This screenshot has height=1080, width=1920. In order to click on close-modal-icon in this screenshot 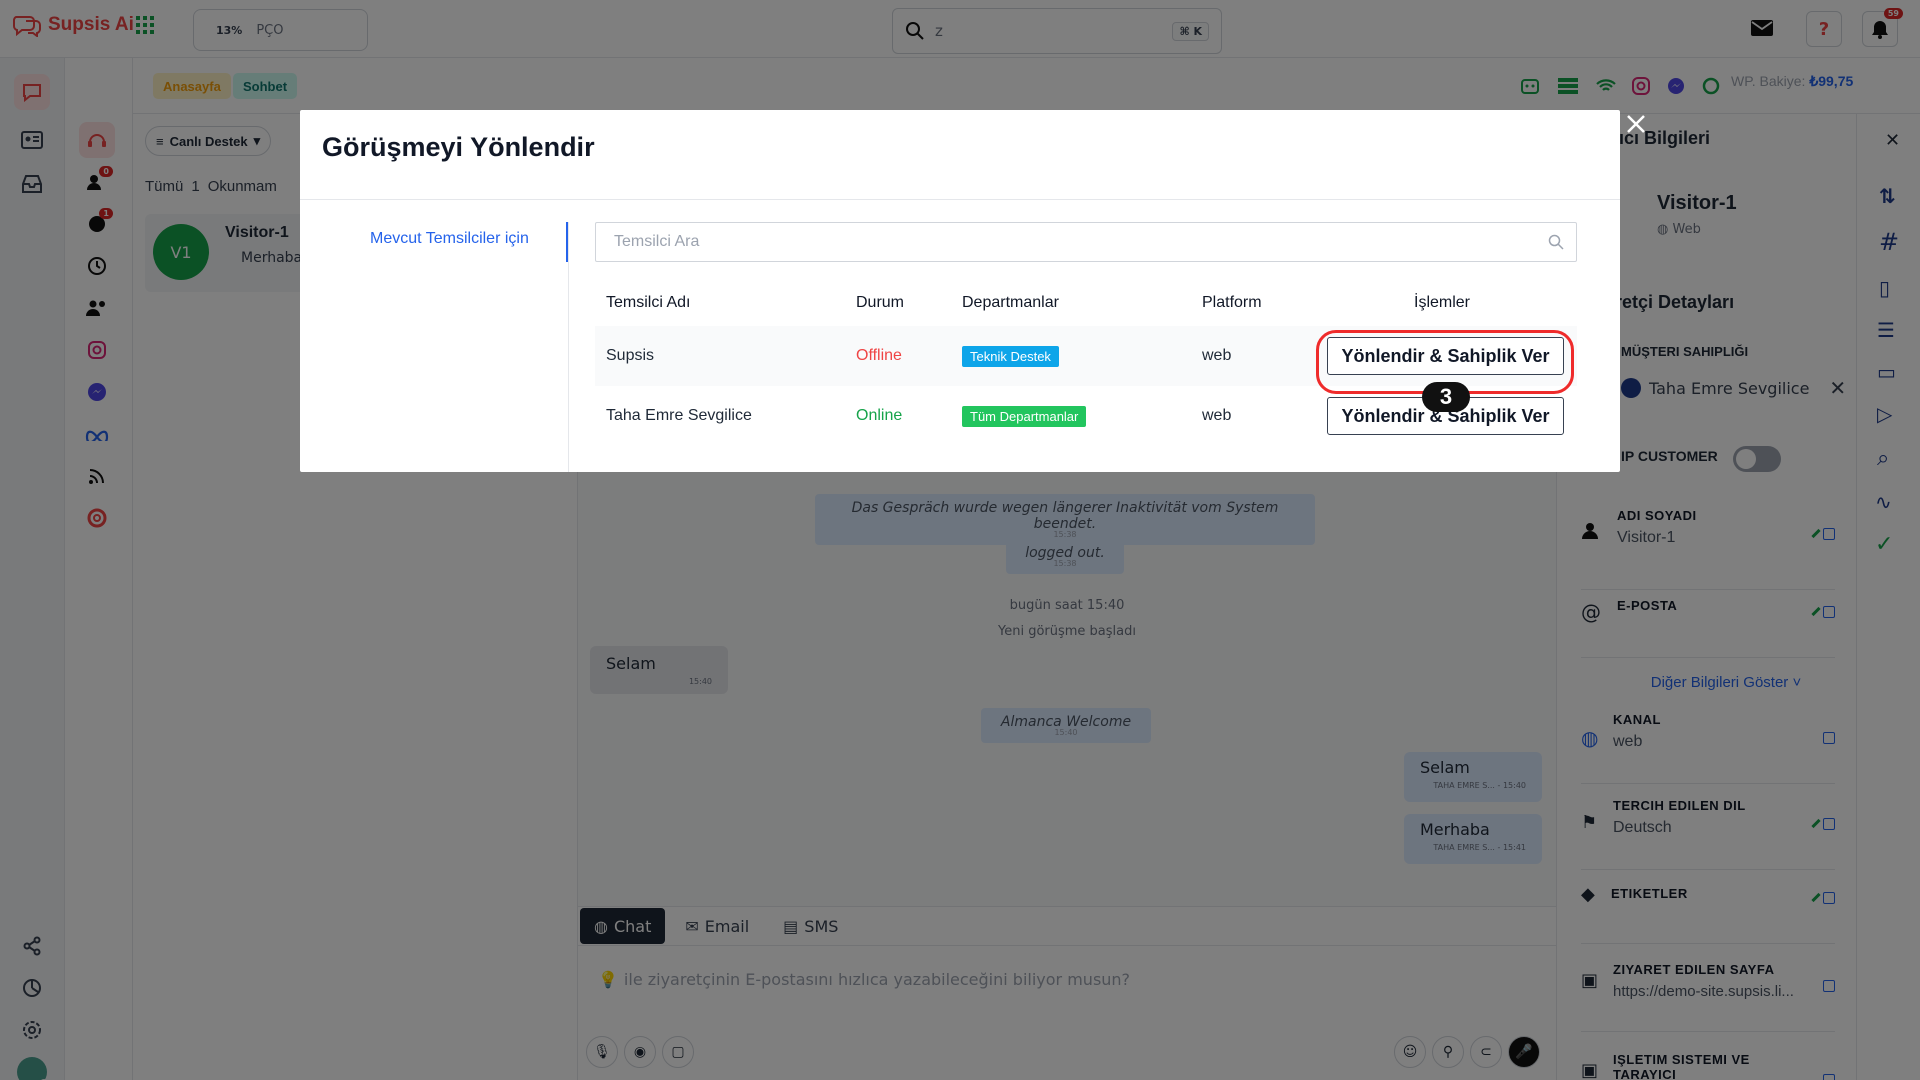, I will do `click(1636, 124)`.